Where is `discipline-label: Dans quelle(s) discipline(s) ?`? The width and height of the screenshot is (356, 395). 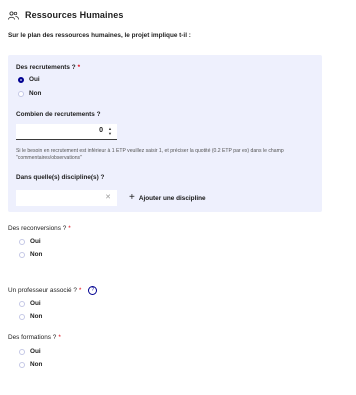 discipline-label: Dans quelle(s) discipline(s) ? is located at coordinates (60, 177).